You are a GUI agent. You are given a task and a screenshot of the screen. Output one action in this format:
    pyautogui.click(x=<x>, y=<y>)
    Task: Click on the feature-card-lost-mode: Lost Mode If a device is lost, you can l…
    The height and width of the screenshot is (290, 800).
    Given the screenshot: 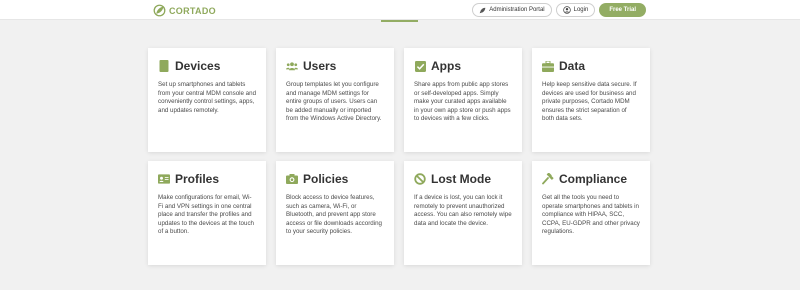 What is the action you would take?
    pyautogui.click(x=463, y=213)
    